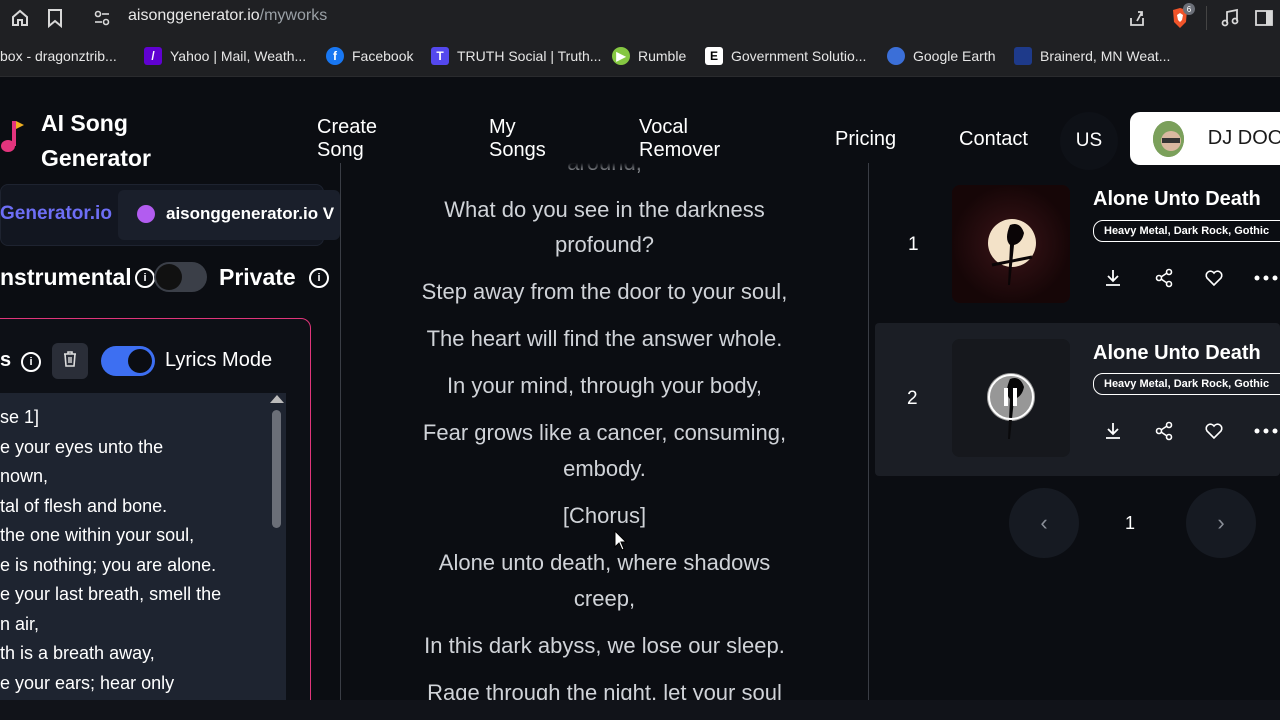 The image size is (1280, 720). What do you see at coordinates (1230, 18) in the screenshot?
I see `media-icon` at bounding box center [1230, 18].